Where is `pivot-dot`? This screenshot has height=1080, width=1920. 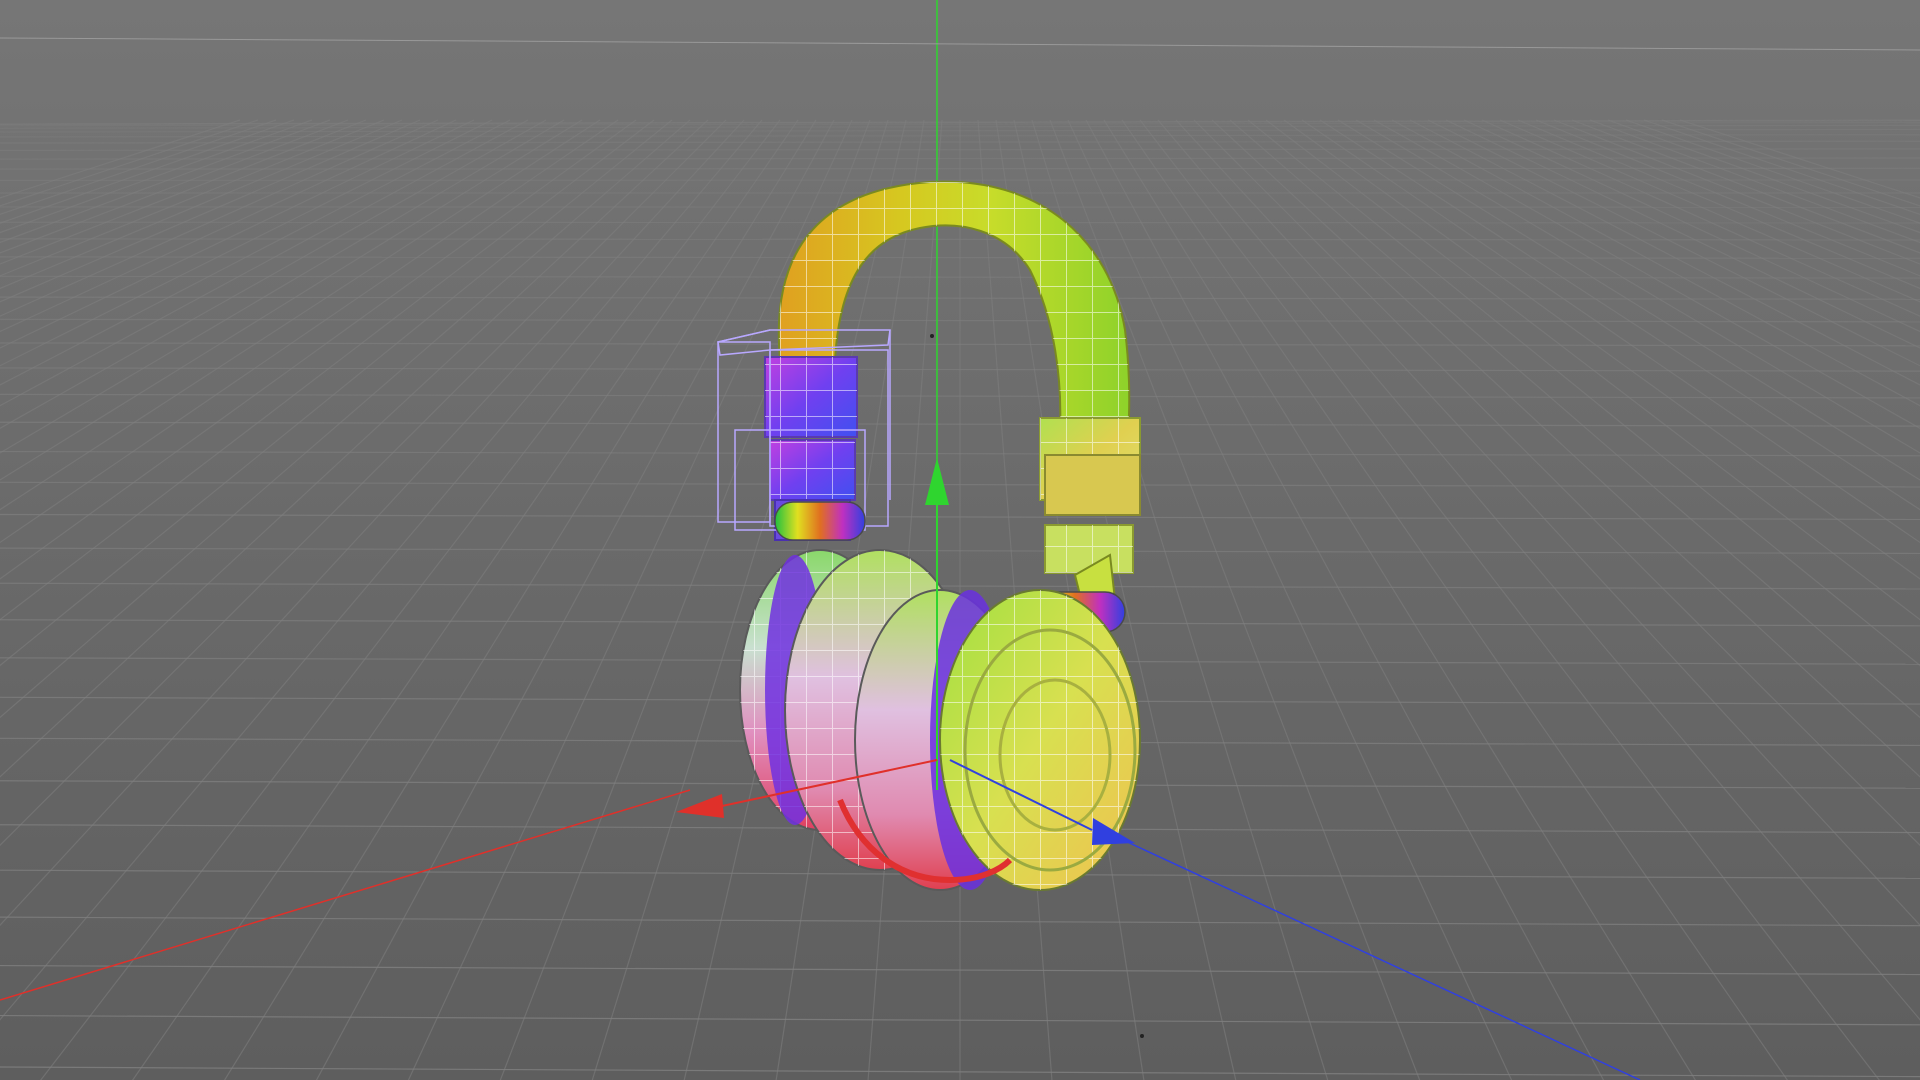 pivot-dot is located at coordinates (932, 336).